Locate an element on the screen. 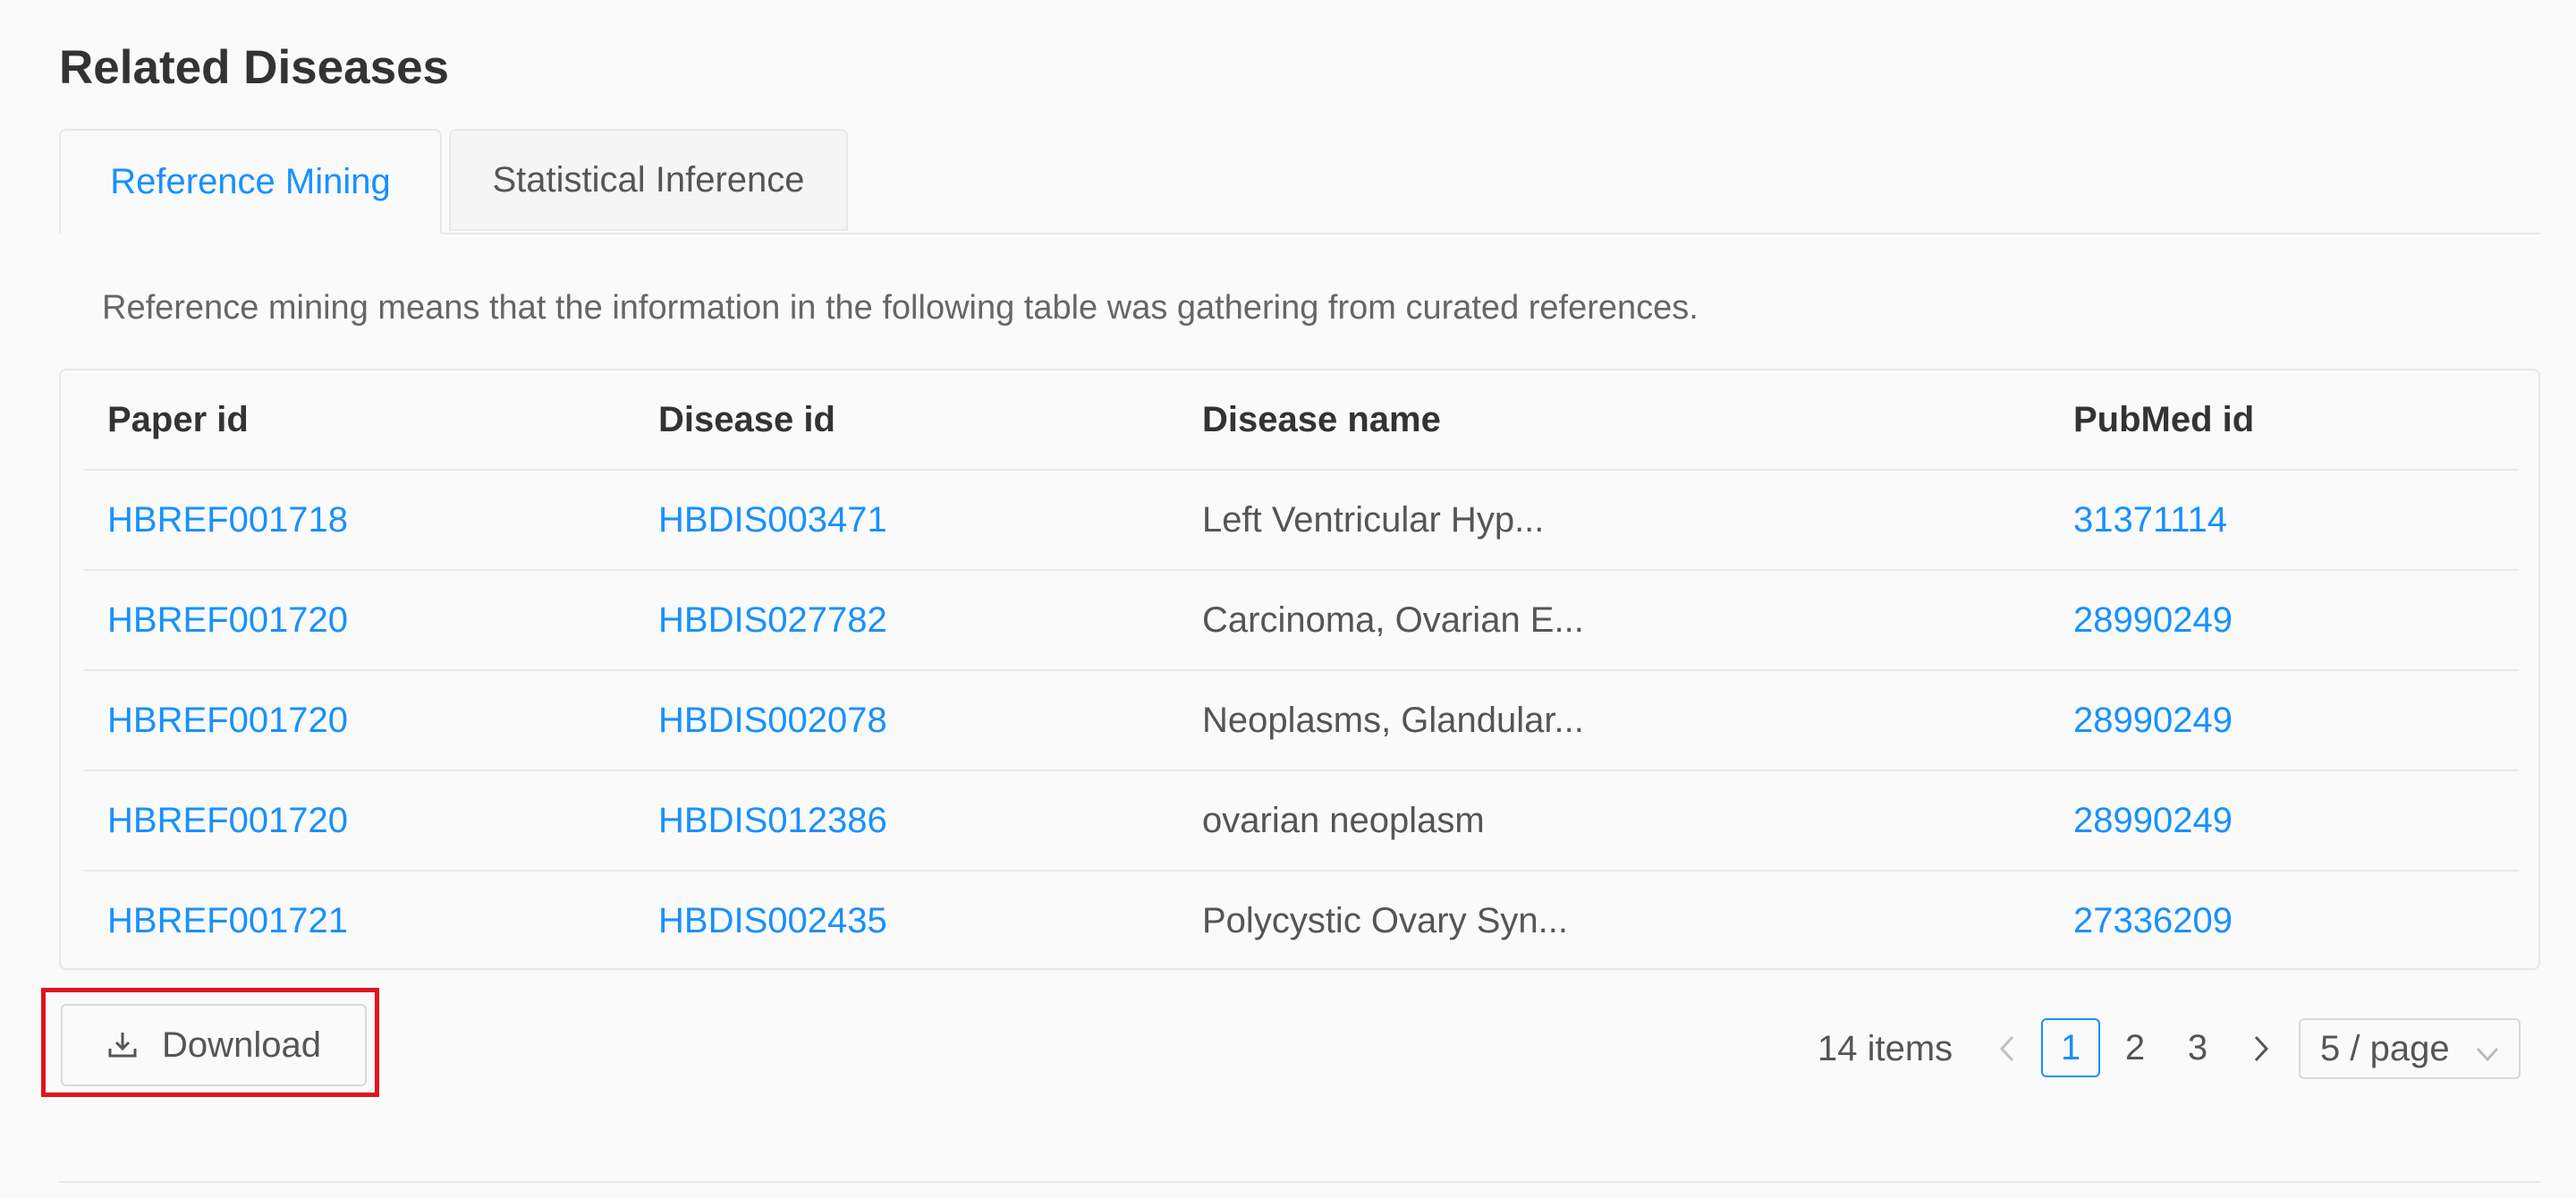  bottom-divider is located at coordinates (1299, 1182).